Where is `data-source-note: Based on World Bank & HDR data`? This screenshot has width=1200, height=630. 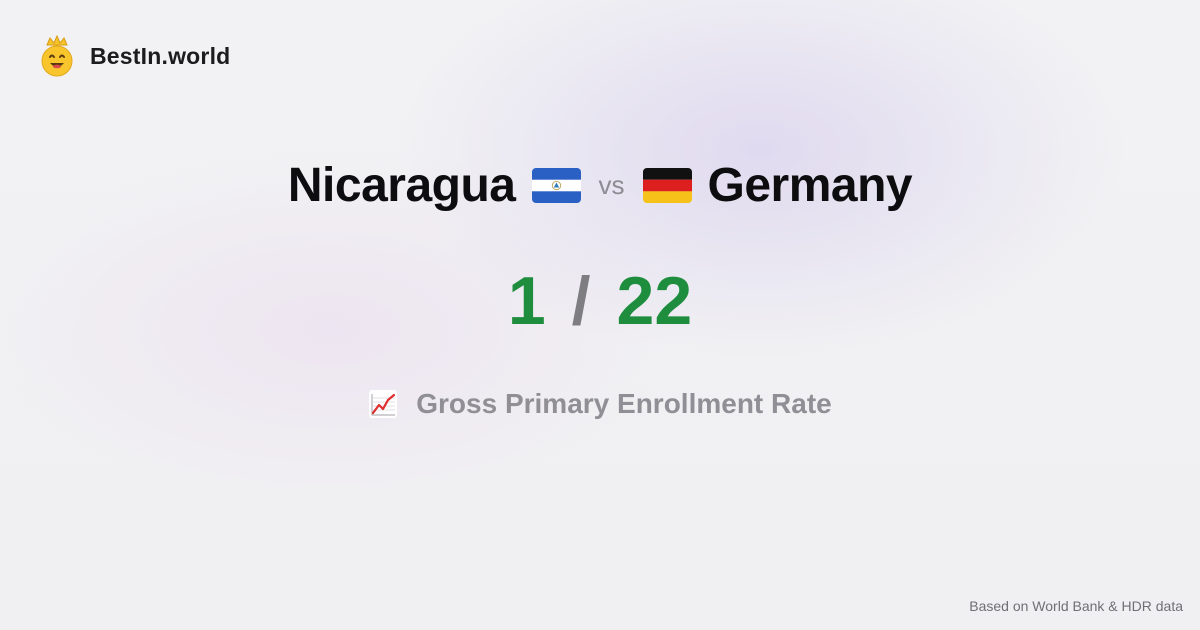 data-source-note: Based on World Bank & HDR data is located at coordinates (1076, 606).